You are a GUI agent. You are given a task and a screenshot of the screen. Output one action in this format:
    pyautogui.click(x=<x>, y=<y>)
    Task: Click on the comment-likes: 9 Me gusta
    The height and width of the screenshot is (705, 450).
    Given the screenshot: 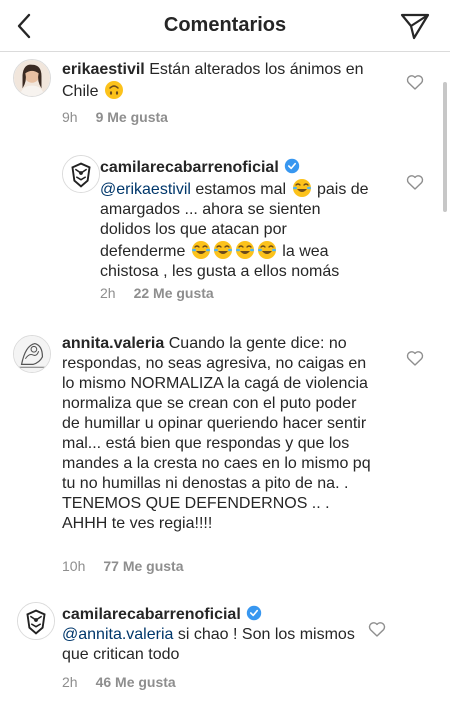 What is the action you would take?
    pyautogui.click(x=132, y=117)
    